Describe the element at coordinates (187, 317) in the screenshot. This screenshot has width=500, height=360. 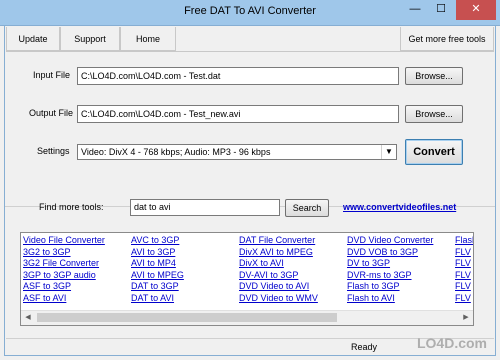
I see `scrollbar-thumb` at that location.